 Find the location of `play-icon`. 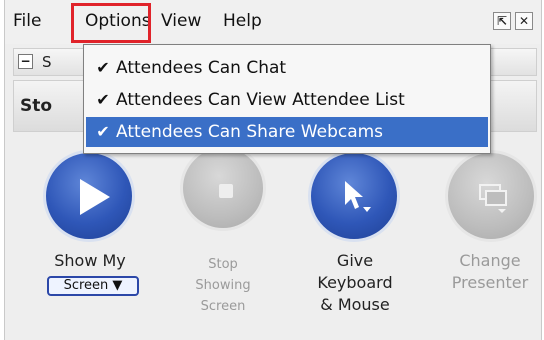

play-icon is located at coordinates (95, 197).